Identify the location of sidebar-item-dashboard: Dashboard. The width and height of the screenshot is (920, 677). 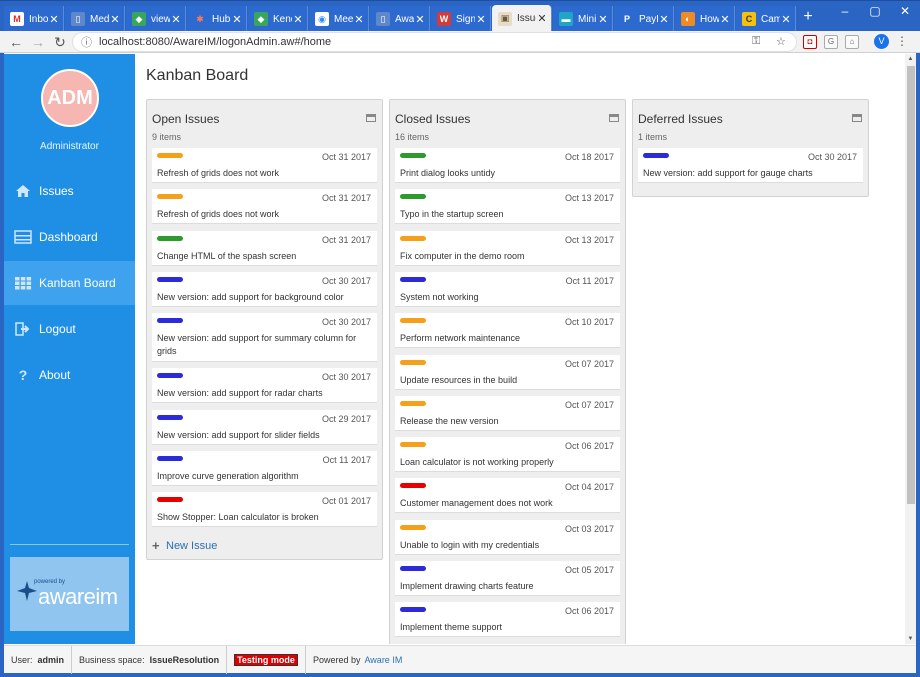
(69, 237).